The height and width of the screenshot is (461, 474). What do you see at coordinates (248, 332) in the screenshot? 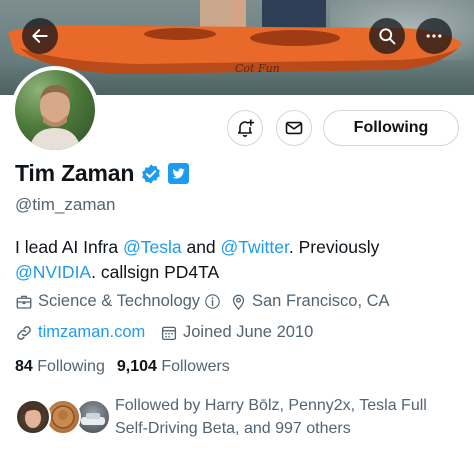
I see `joined-text: Joined June 2010` at bounding box center [248, 332].